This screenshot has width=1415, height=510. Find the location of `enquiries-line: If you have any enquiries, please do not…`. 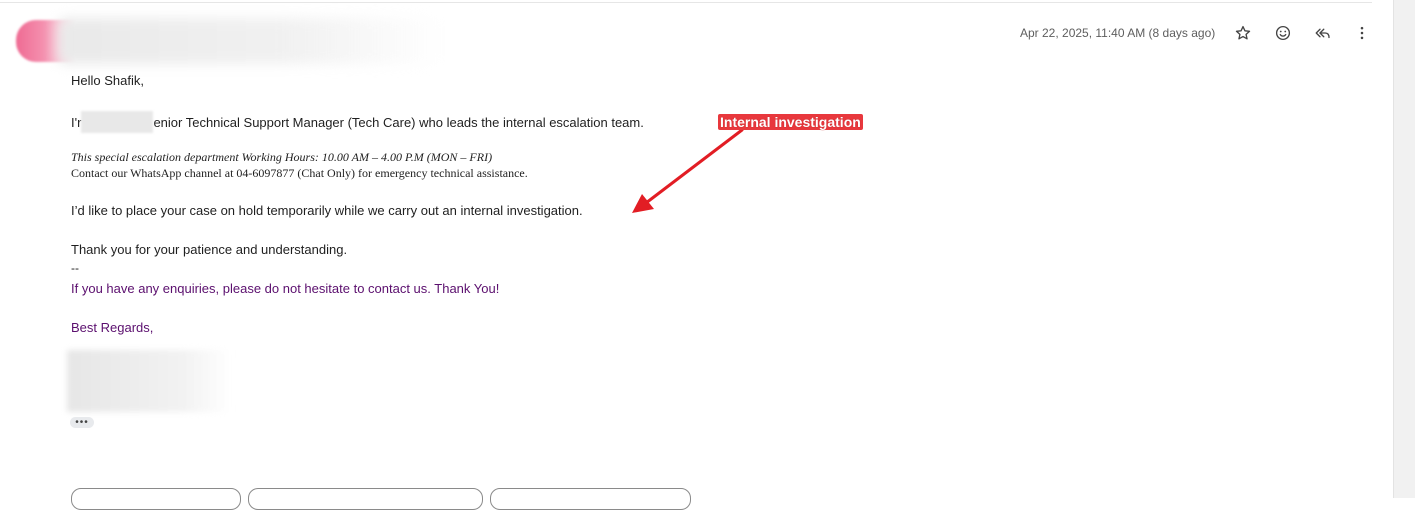

enquiries-line: If you have any enquiries, please do not… is located at coordinates (285, 288).